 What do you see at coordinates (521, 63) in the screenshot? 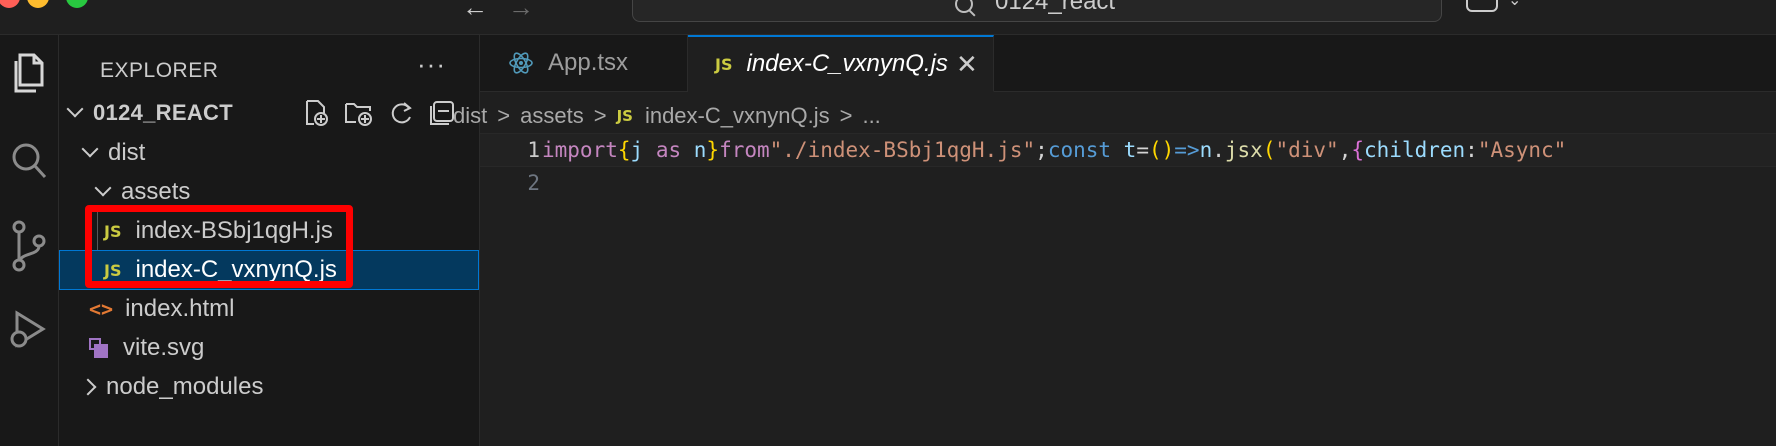
I see `react-icon` at bounding box center [521, 63].